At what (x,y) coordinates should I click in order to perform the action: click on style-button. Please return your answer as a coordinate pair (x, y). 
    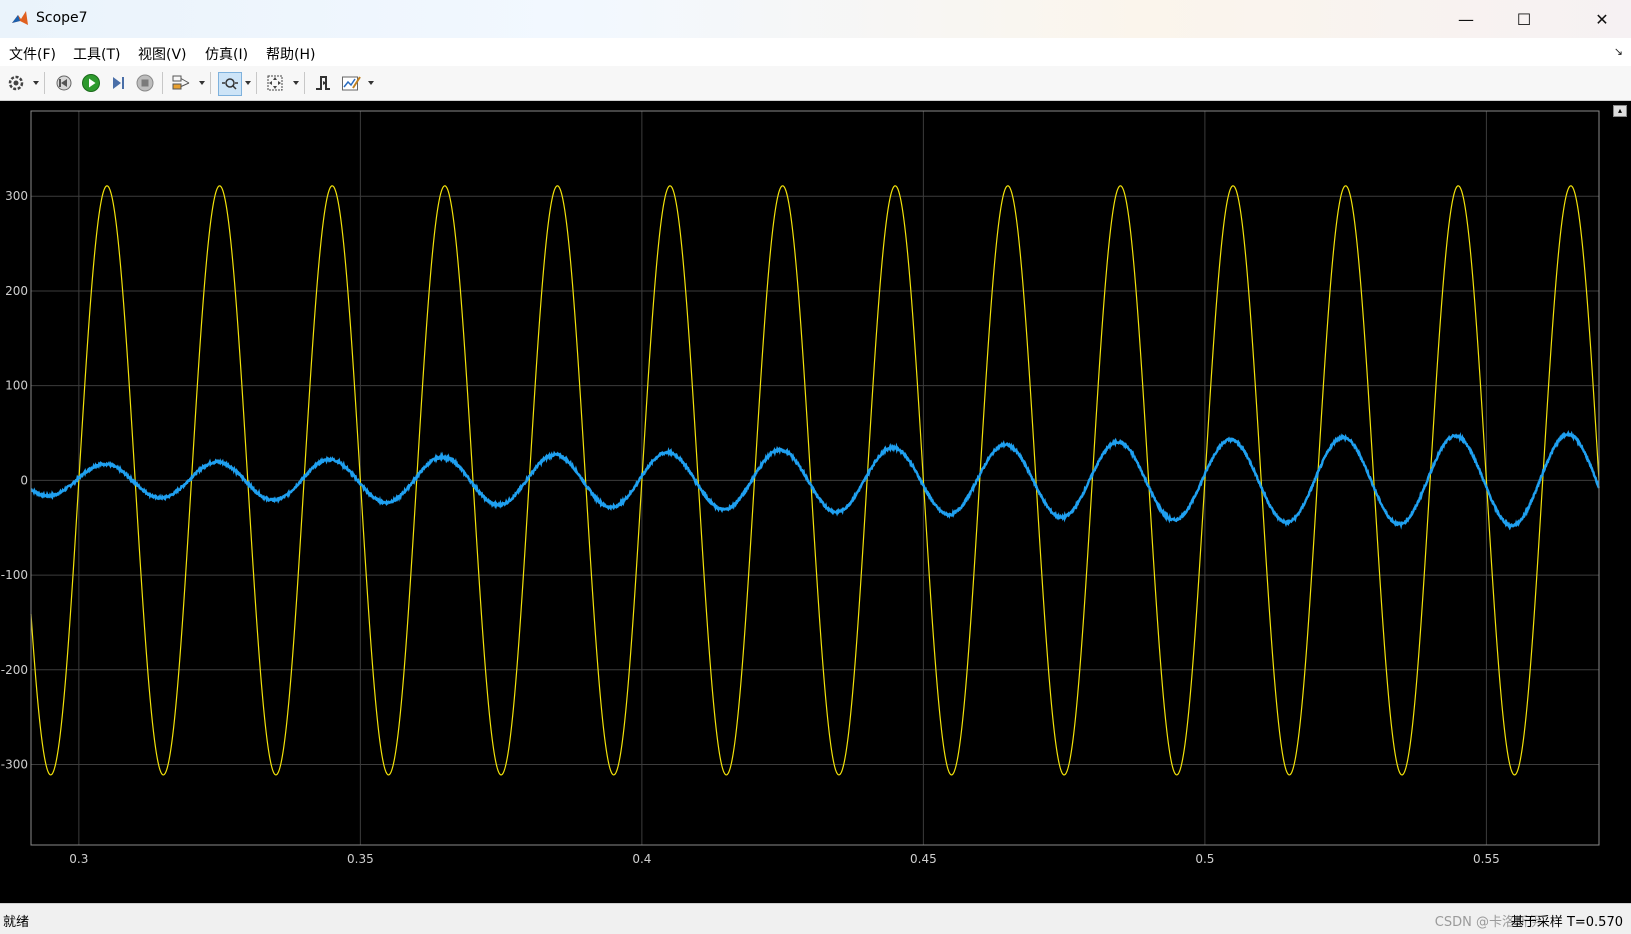
    Looking at the image, I should click on (351, 83).